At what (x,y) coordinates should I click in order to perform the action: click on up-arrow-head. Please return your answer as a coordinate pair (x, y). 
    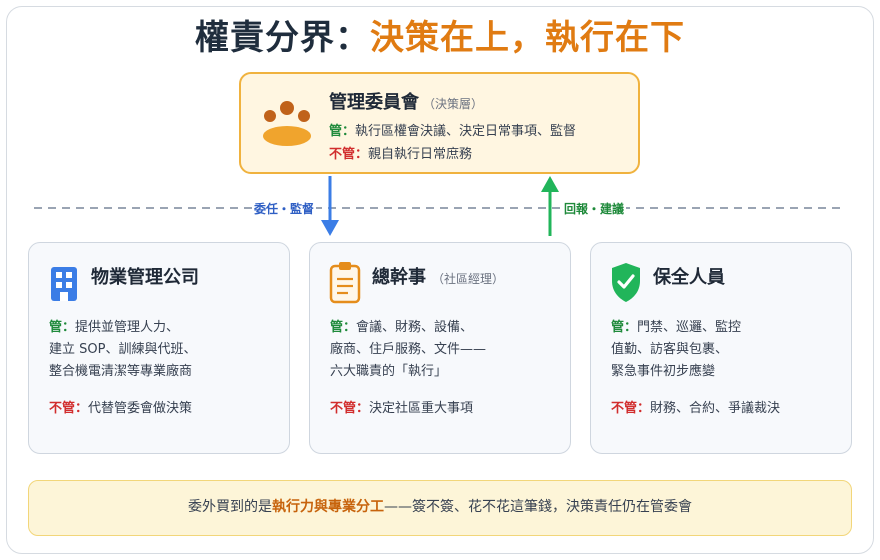
    Looking at the image, I should click on (550, 184).